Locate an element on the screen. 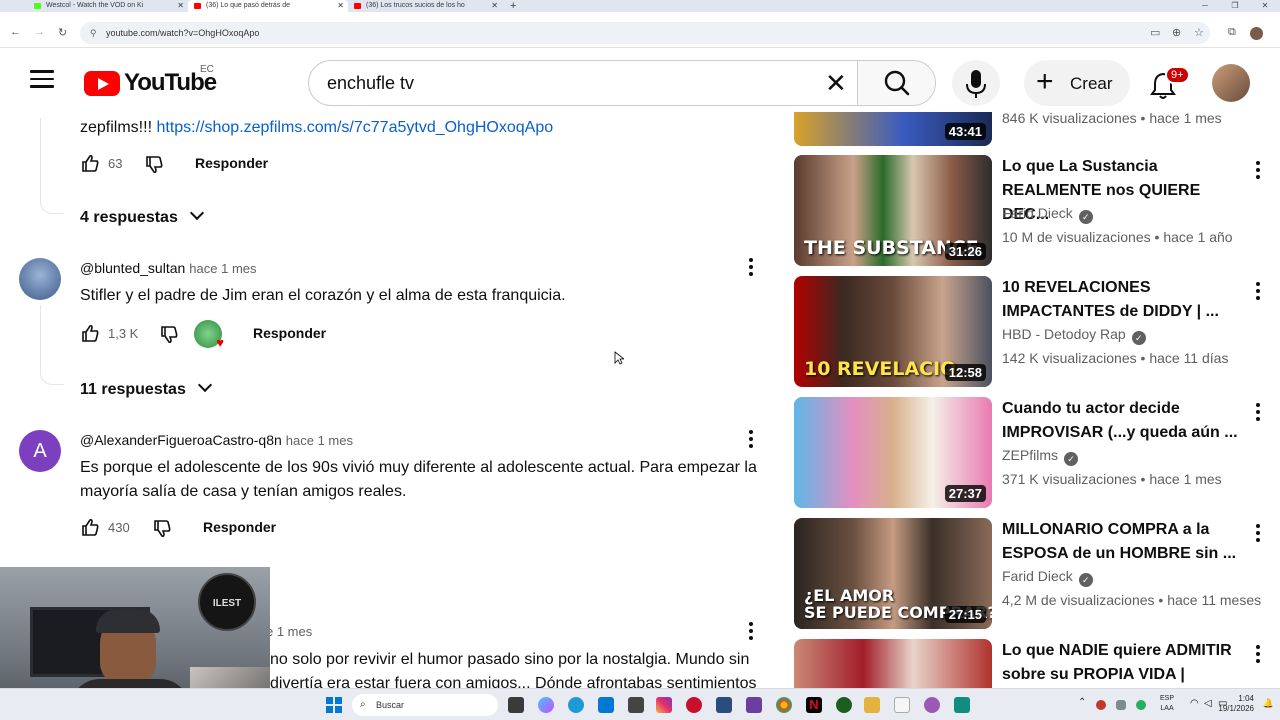  calculator-icon is located at coordinates (636, 705).